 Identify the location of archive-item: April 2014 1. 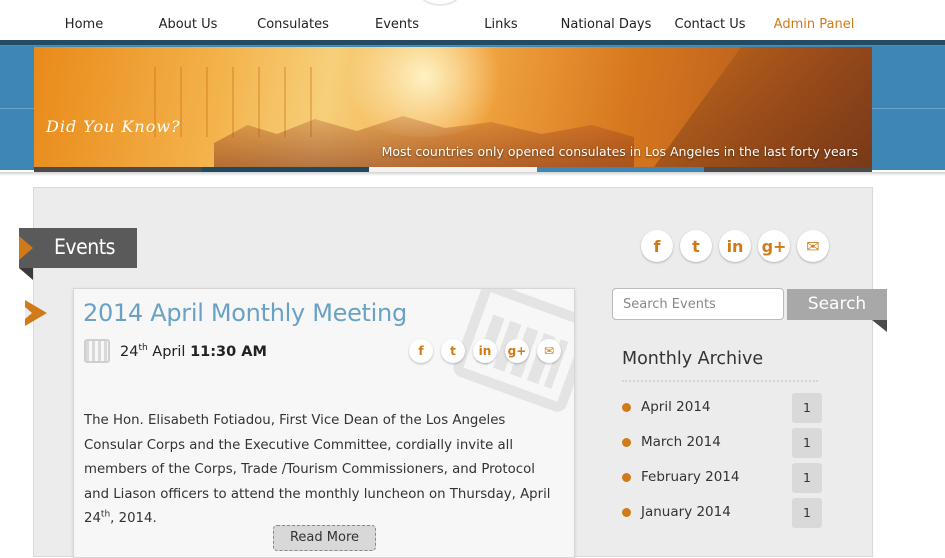
(722, 408).